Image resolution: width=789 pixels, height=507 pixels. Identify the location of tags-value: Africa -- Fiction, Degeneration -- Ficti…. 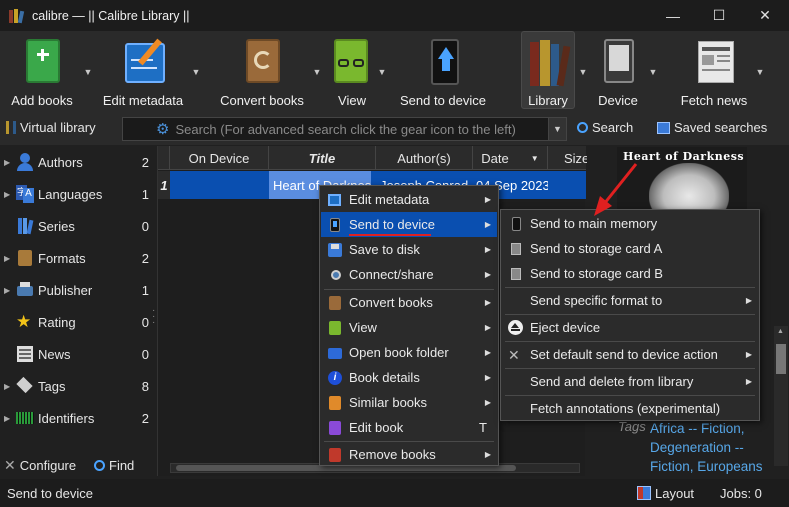
(715, 447).